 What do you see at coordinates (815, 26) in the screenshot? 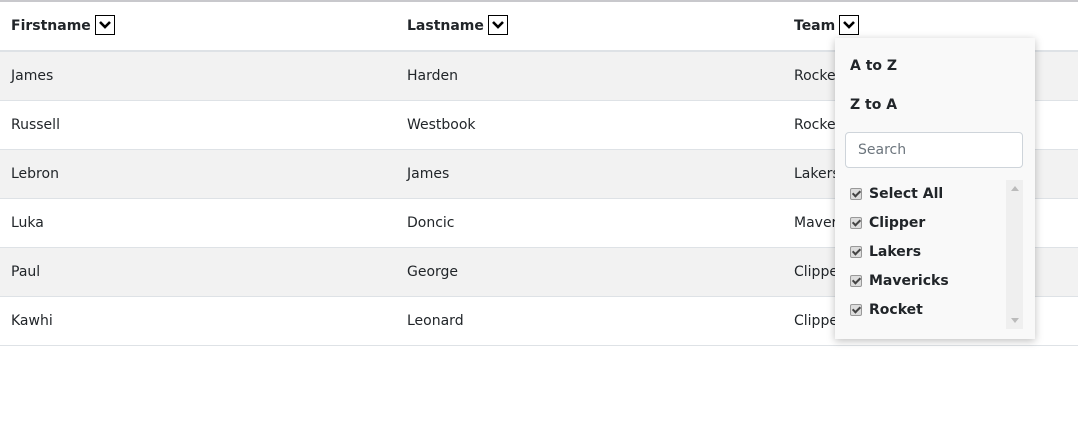
I see `column-label: Team` at bounding box center [815, 26].